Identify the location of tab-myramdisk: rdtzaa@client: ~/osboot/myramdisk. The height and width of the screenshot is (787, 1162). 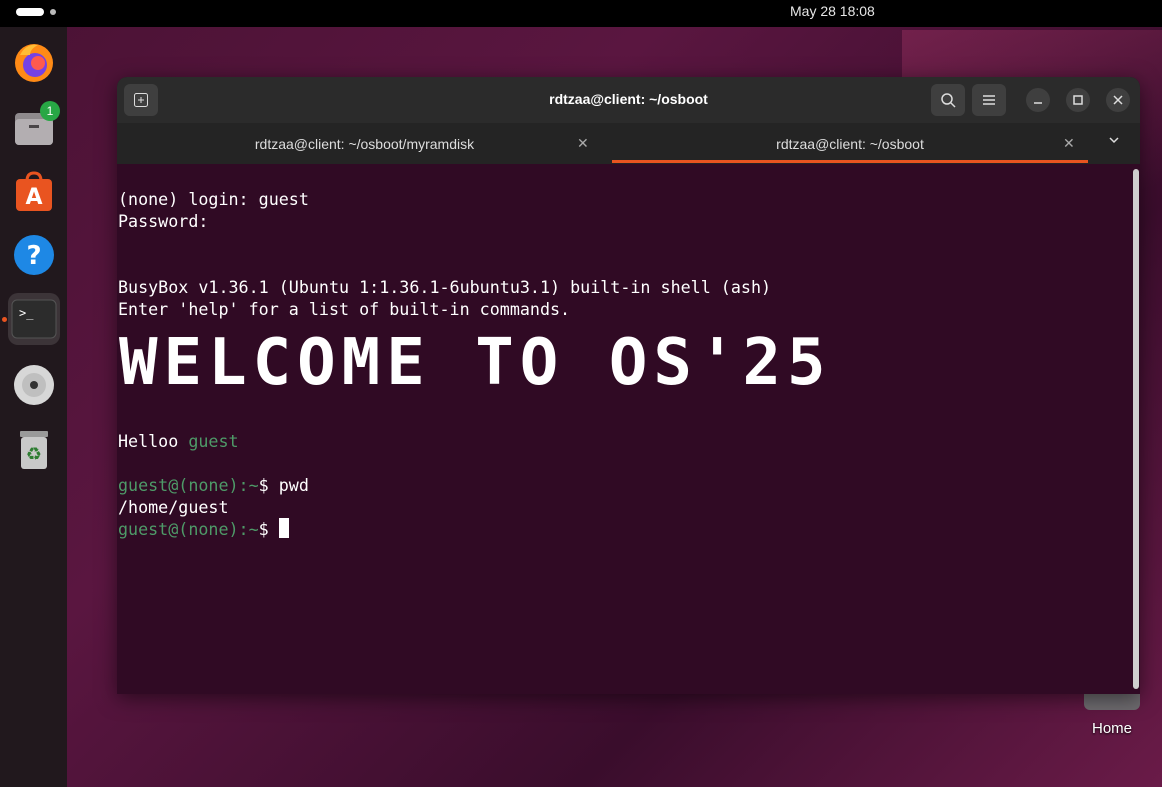
(364, 143).